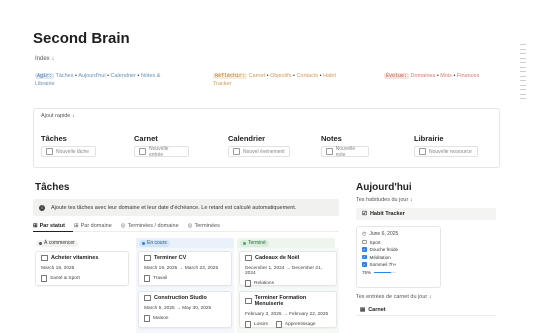  Describe the element at coordinates (81, 38) in the screenshot. I see `page-title: Second Brain` at that location.